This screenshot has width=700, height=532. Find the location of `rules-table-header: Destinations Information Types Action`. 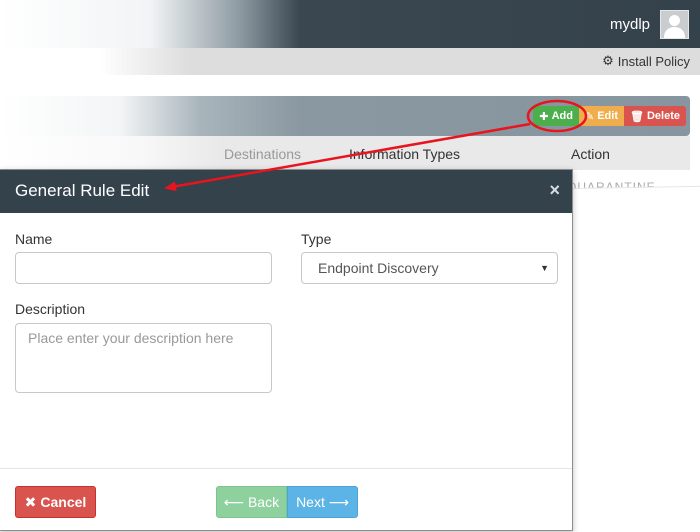

rules-table-header: Destinations Information Types Action is located at coordinates (345, 153).